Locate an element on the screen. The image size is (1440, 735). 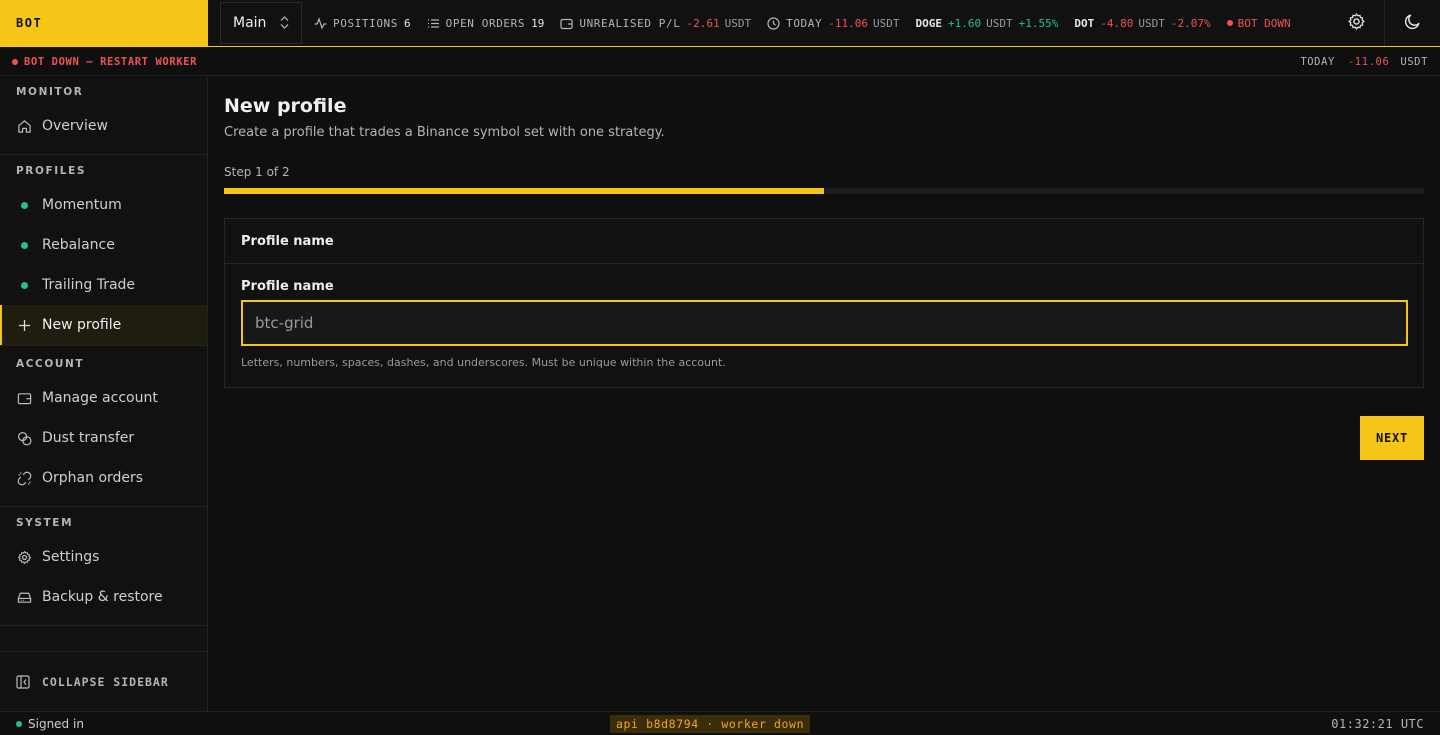
bot-status-badge: BOT DOWN is located at coordinates (1258, 23).